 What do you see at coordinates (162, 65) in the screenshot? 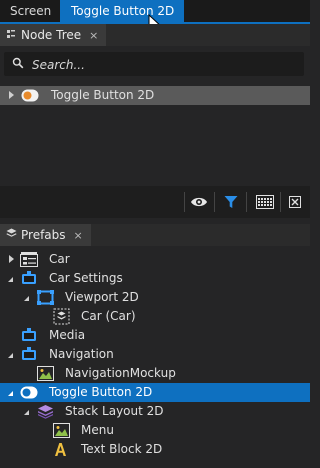
I see `search-input` at bounding box center [162, 65].